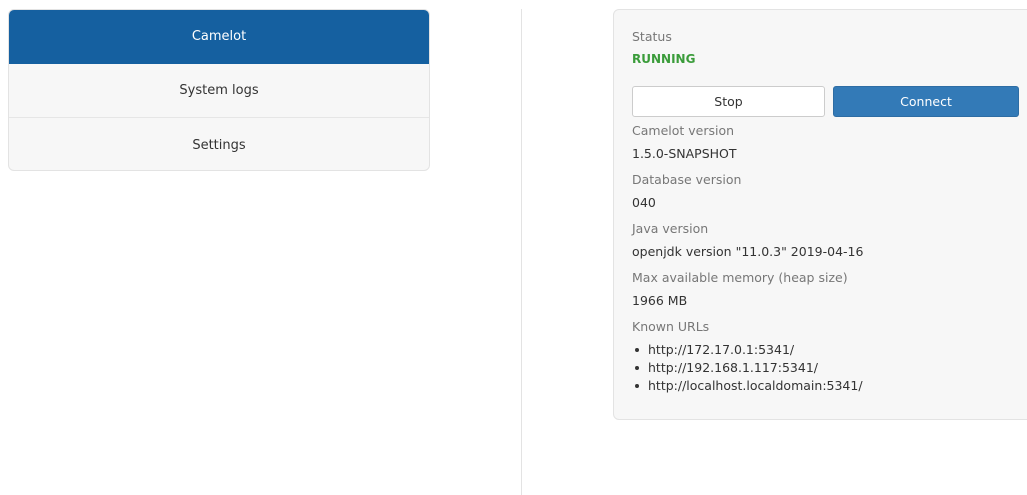 The width and height of the screenshot is (1027, 495). What do you see at coordinates (664, 59) in the screenshot?
I see `status-value: RUNNING` at bounding box center [664, 59].